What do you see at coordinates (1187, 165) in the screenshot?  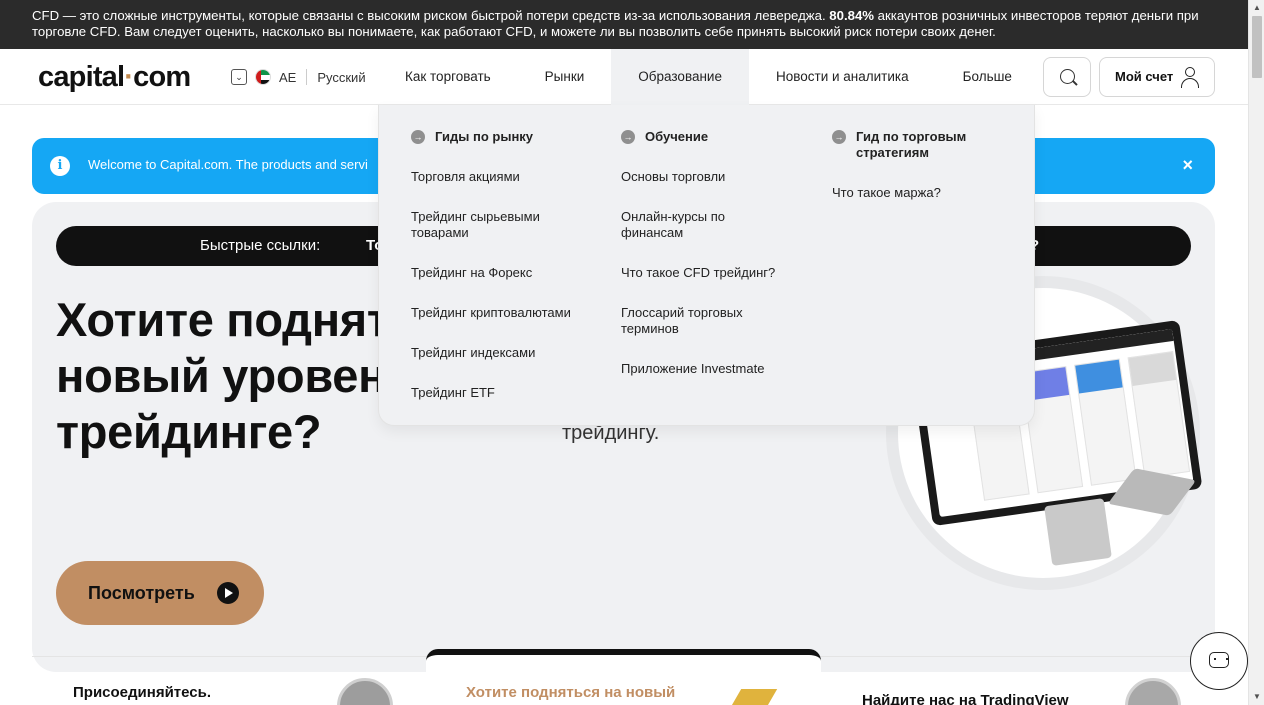 I see `close-icon: ×` at bounding box center [1187, 165].